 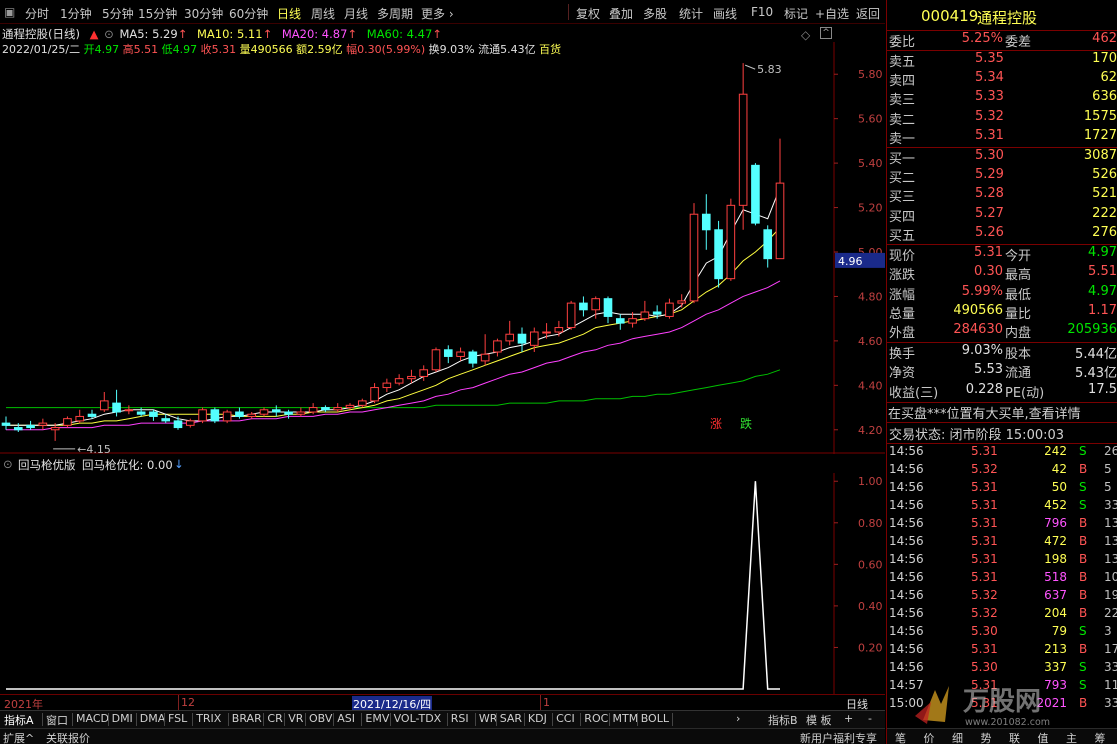 What do you see at coordinates (783, 720) in the screenshot?
I see `indicator-right-tab: 指标B` at bounding box center [783, 720].